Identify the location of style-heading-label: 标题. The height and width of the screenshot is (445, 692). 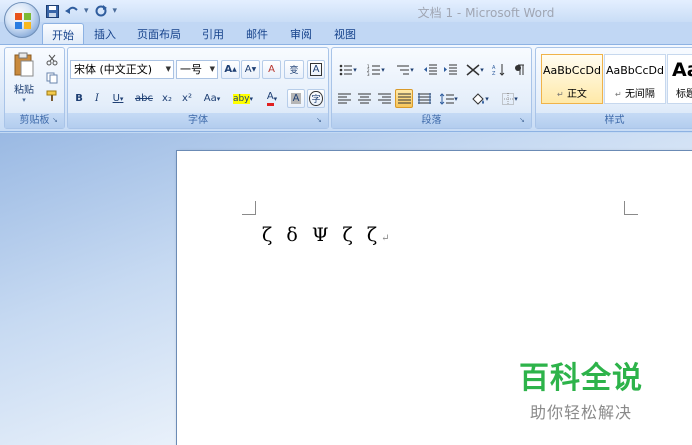
(684, 94).